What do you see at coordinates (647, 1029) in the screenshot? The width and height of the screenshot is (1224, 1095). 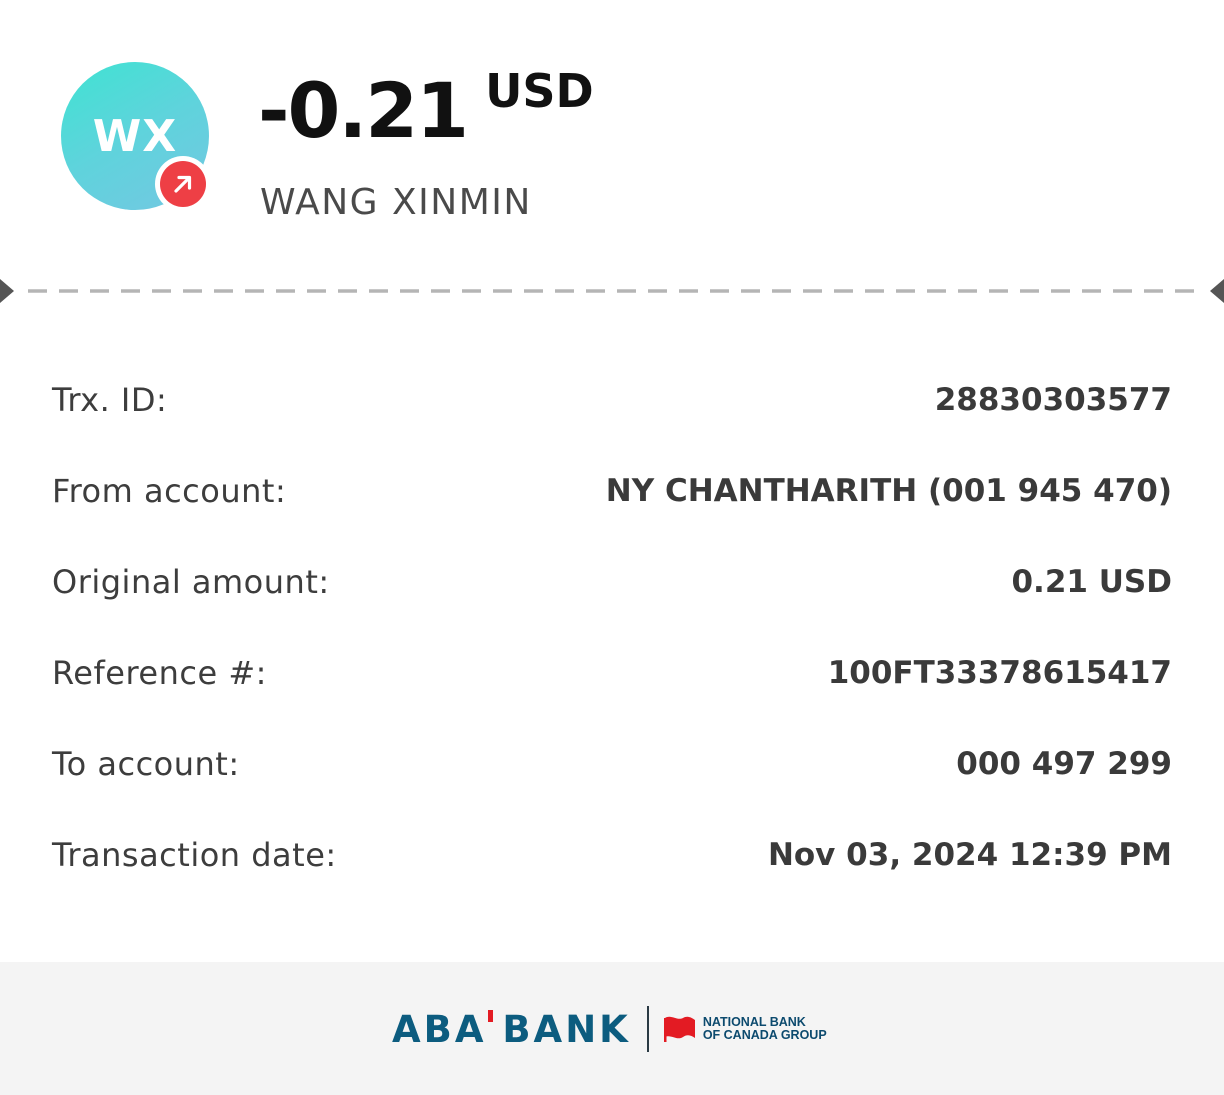 I see `brand-divider` at bounding box center [647, 1029].